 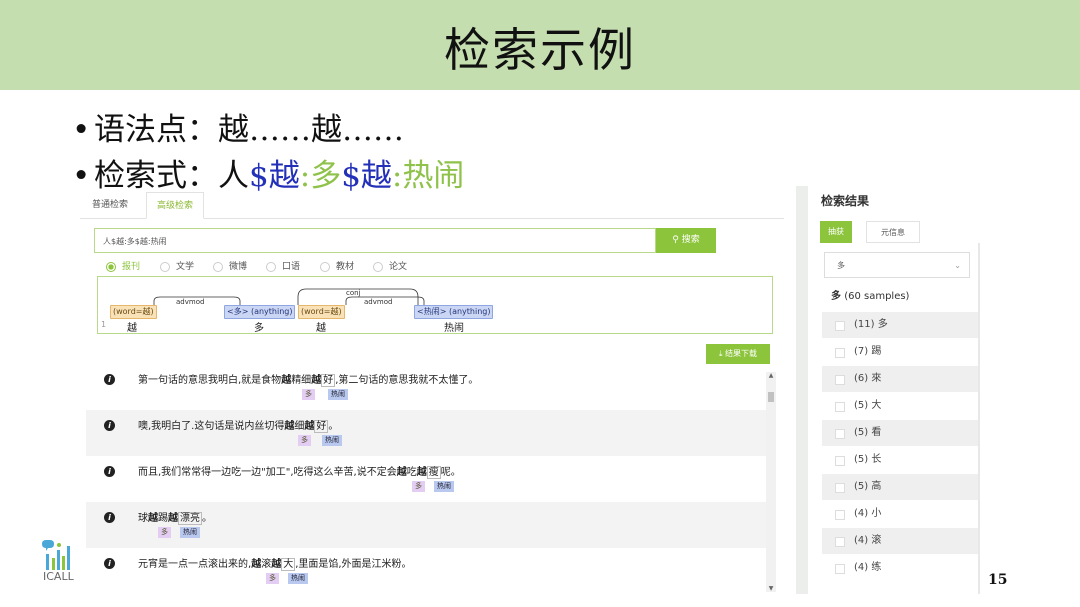 I want to click on results-scrollbar: ▲ ▼, so click(x=771, y=482).